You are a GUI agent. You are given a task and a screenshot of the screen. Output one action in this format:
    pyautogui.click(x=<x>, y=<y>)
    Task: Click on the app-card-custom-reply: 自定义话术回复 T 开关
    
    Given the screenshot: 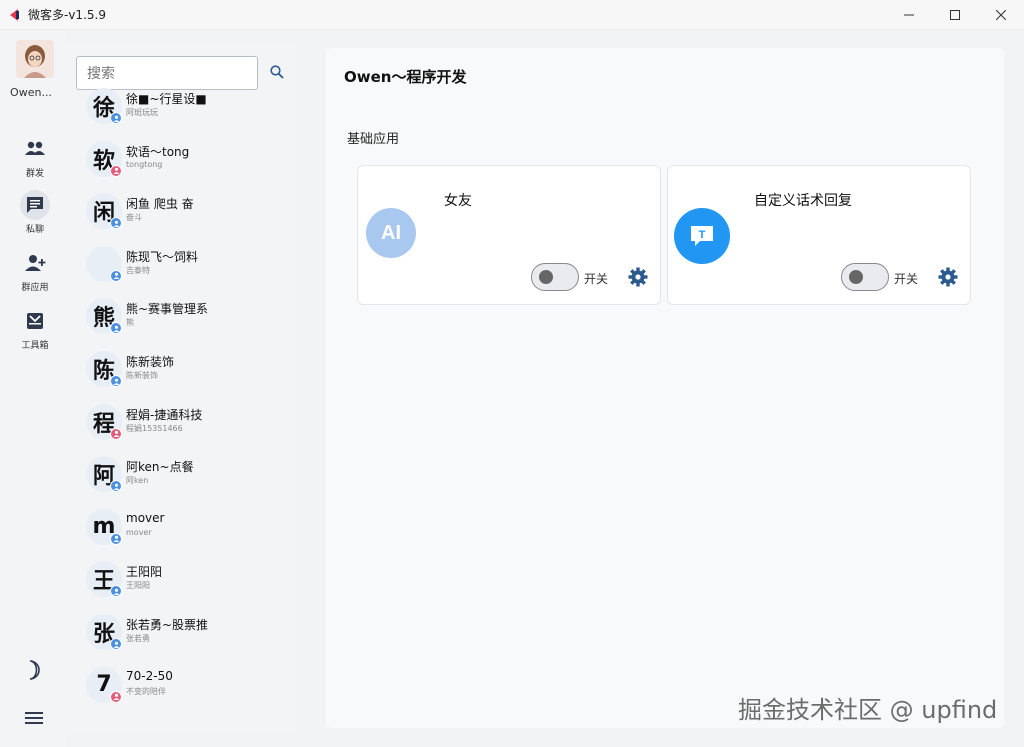 What is the action you would take?
    pyautogui.click(x=819, y=235)
    